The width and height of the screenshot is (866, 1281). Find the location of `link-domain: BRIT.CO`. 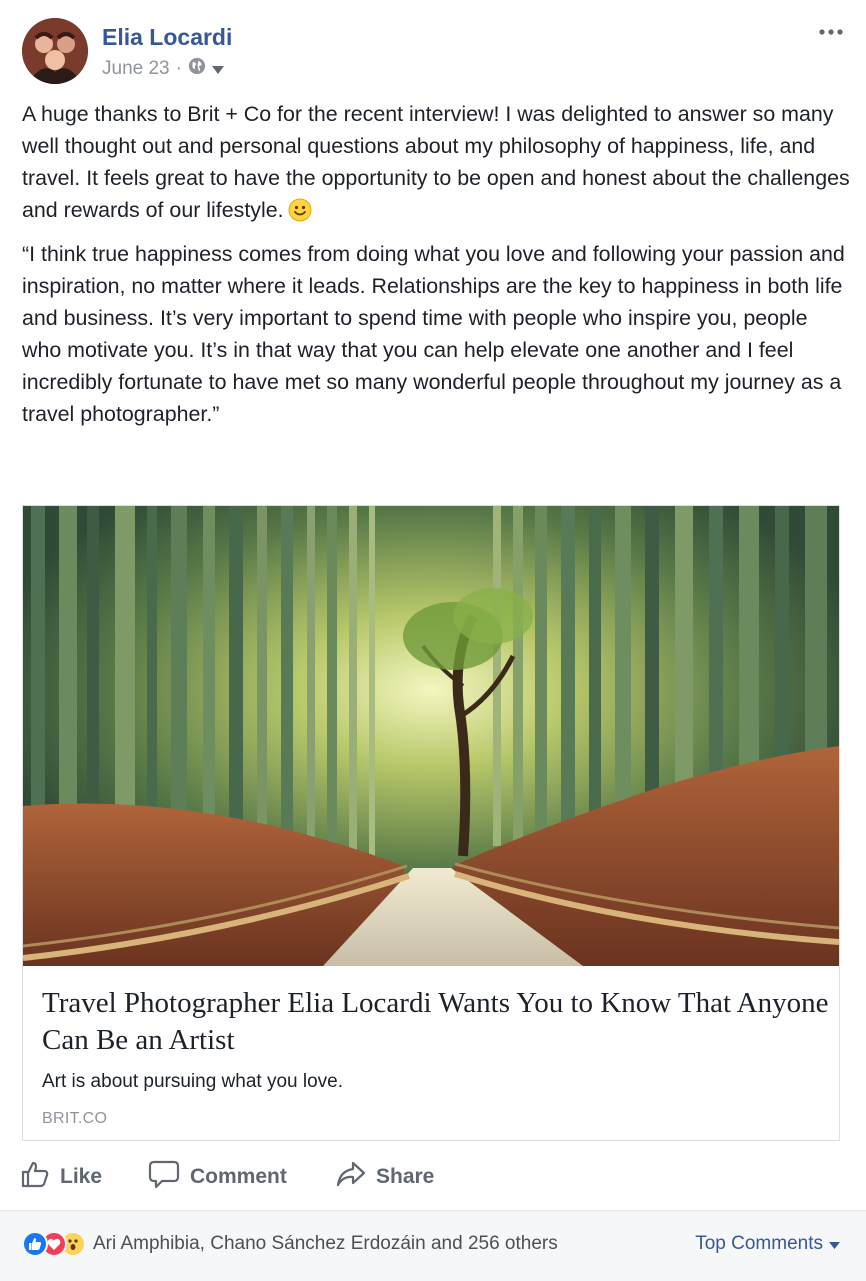

link-domain: BRIT.CO is located at coordinates (75, 1118).